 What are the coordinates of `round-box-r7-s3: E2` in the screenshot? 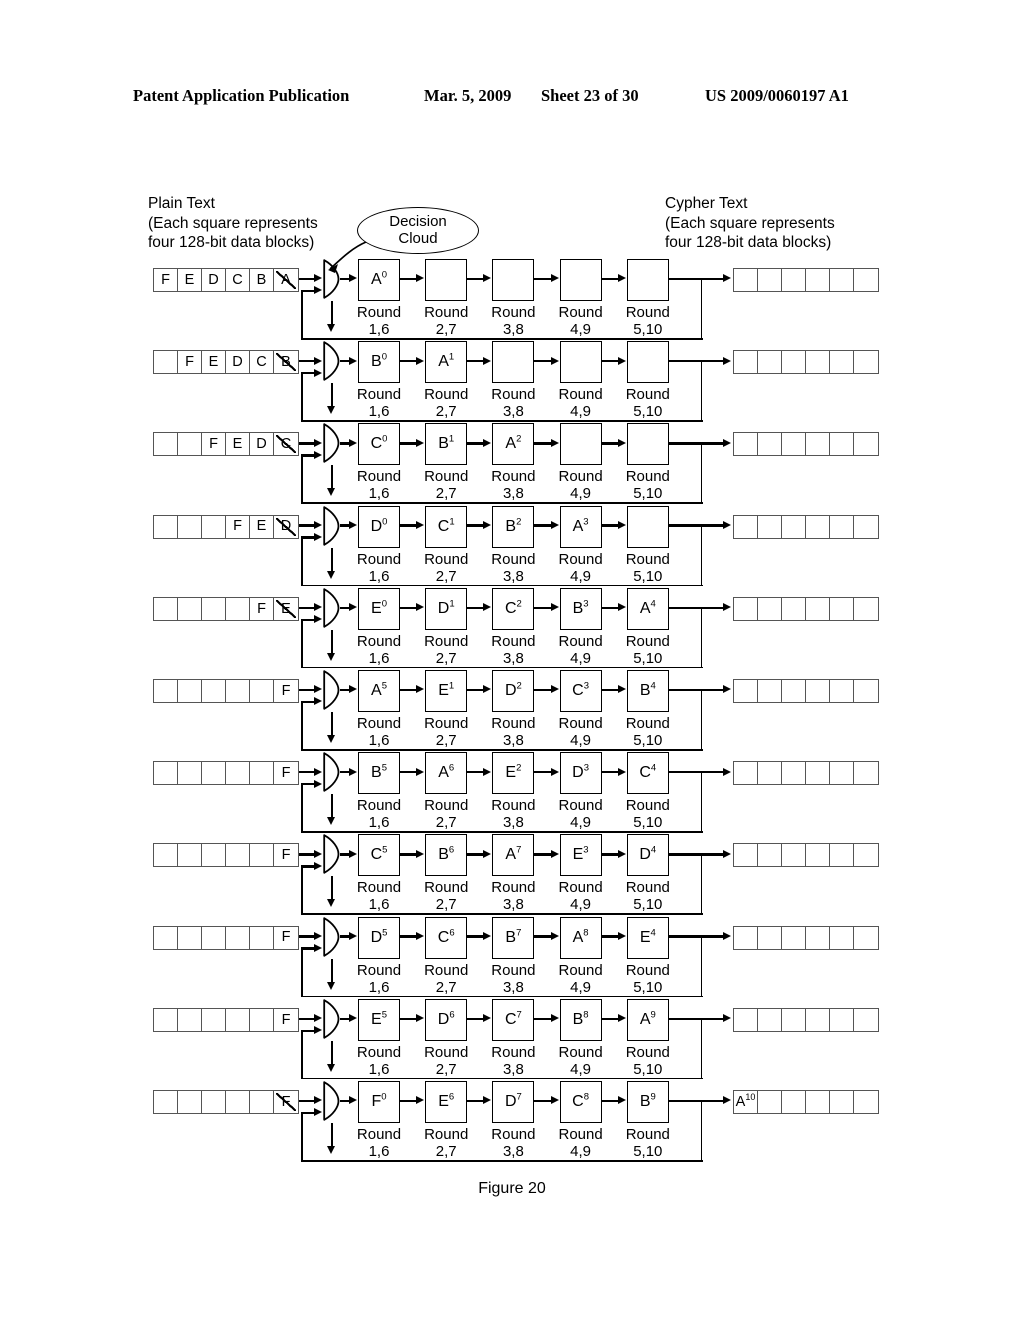 It's located at (513, 773).